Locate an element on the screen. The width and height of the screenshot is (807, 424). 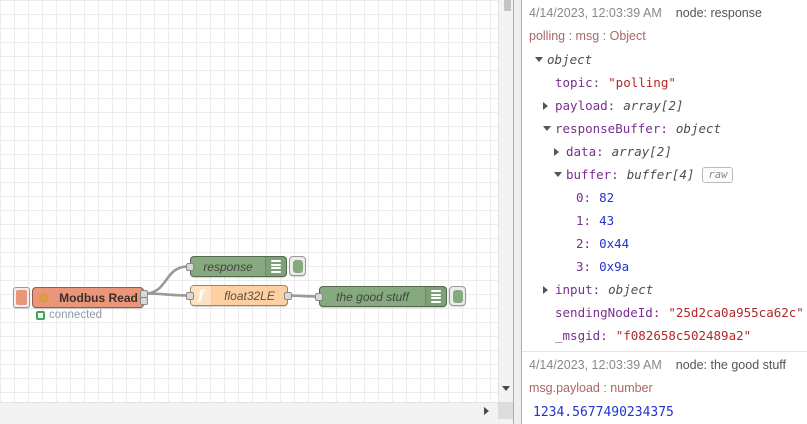
tree-value: "polling" is located at coordinates (642, 82).